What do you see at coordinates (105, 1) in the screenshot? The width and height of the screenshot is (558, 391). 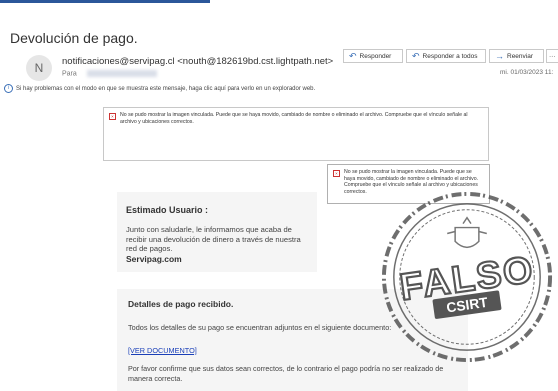 I see `top-accent-line` at bounding box center [105, 1].